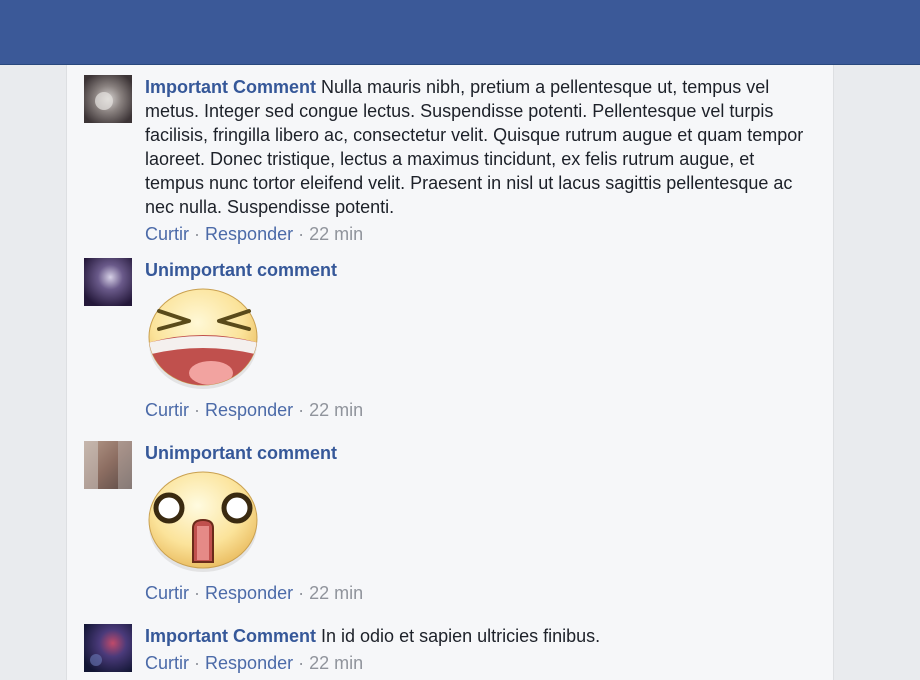 This screenshot has height=680, width=920. What do you see at coordinates (460, 32) in the screenshot?
I see `top-navigation-bar` at bounding box center [460, 32].